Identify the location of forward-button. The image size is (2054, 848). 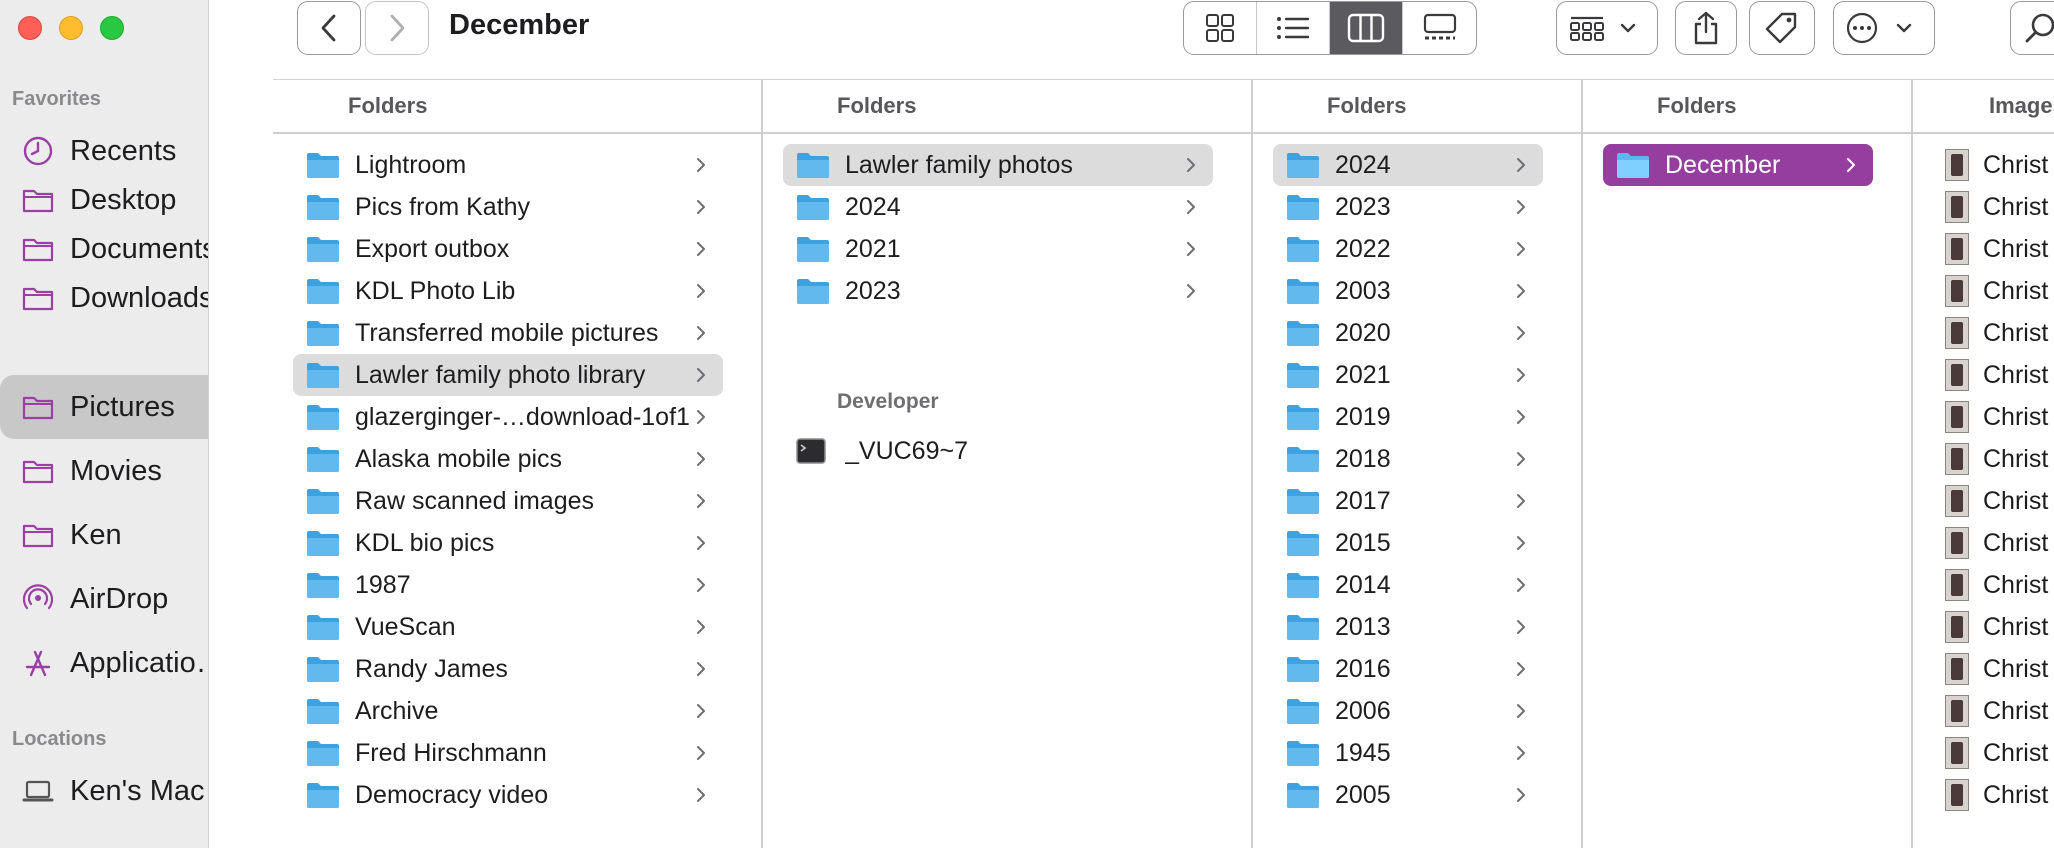
(397, 28).